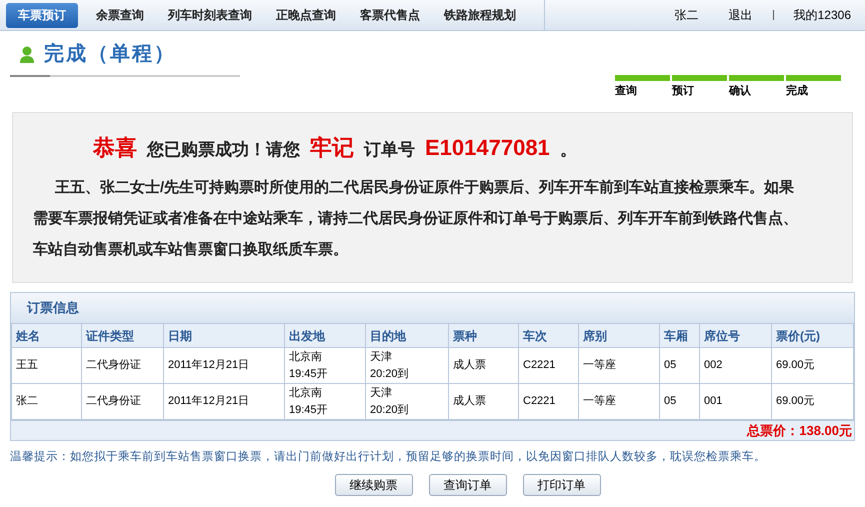  Describe the element at coordinates (736, 366) in the screenshot. I see `table-cell: 002` at that location.